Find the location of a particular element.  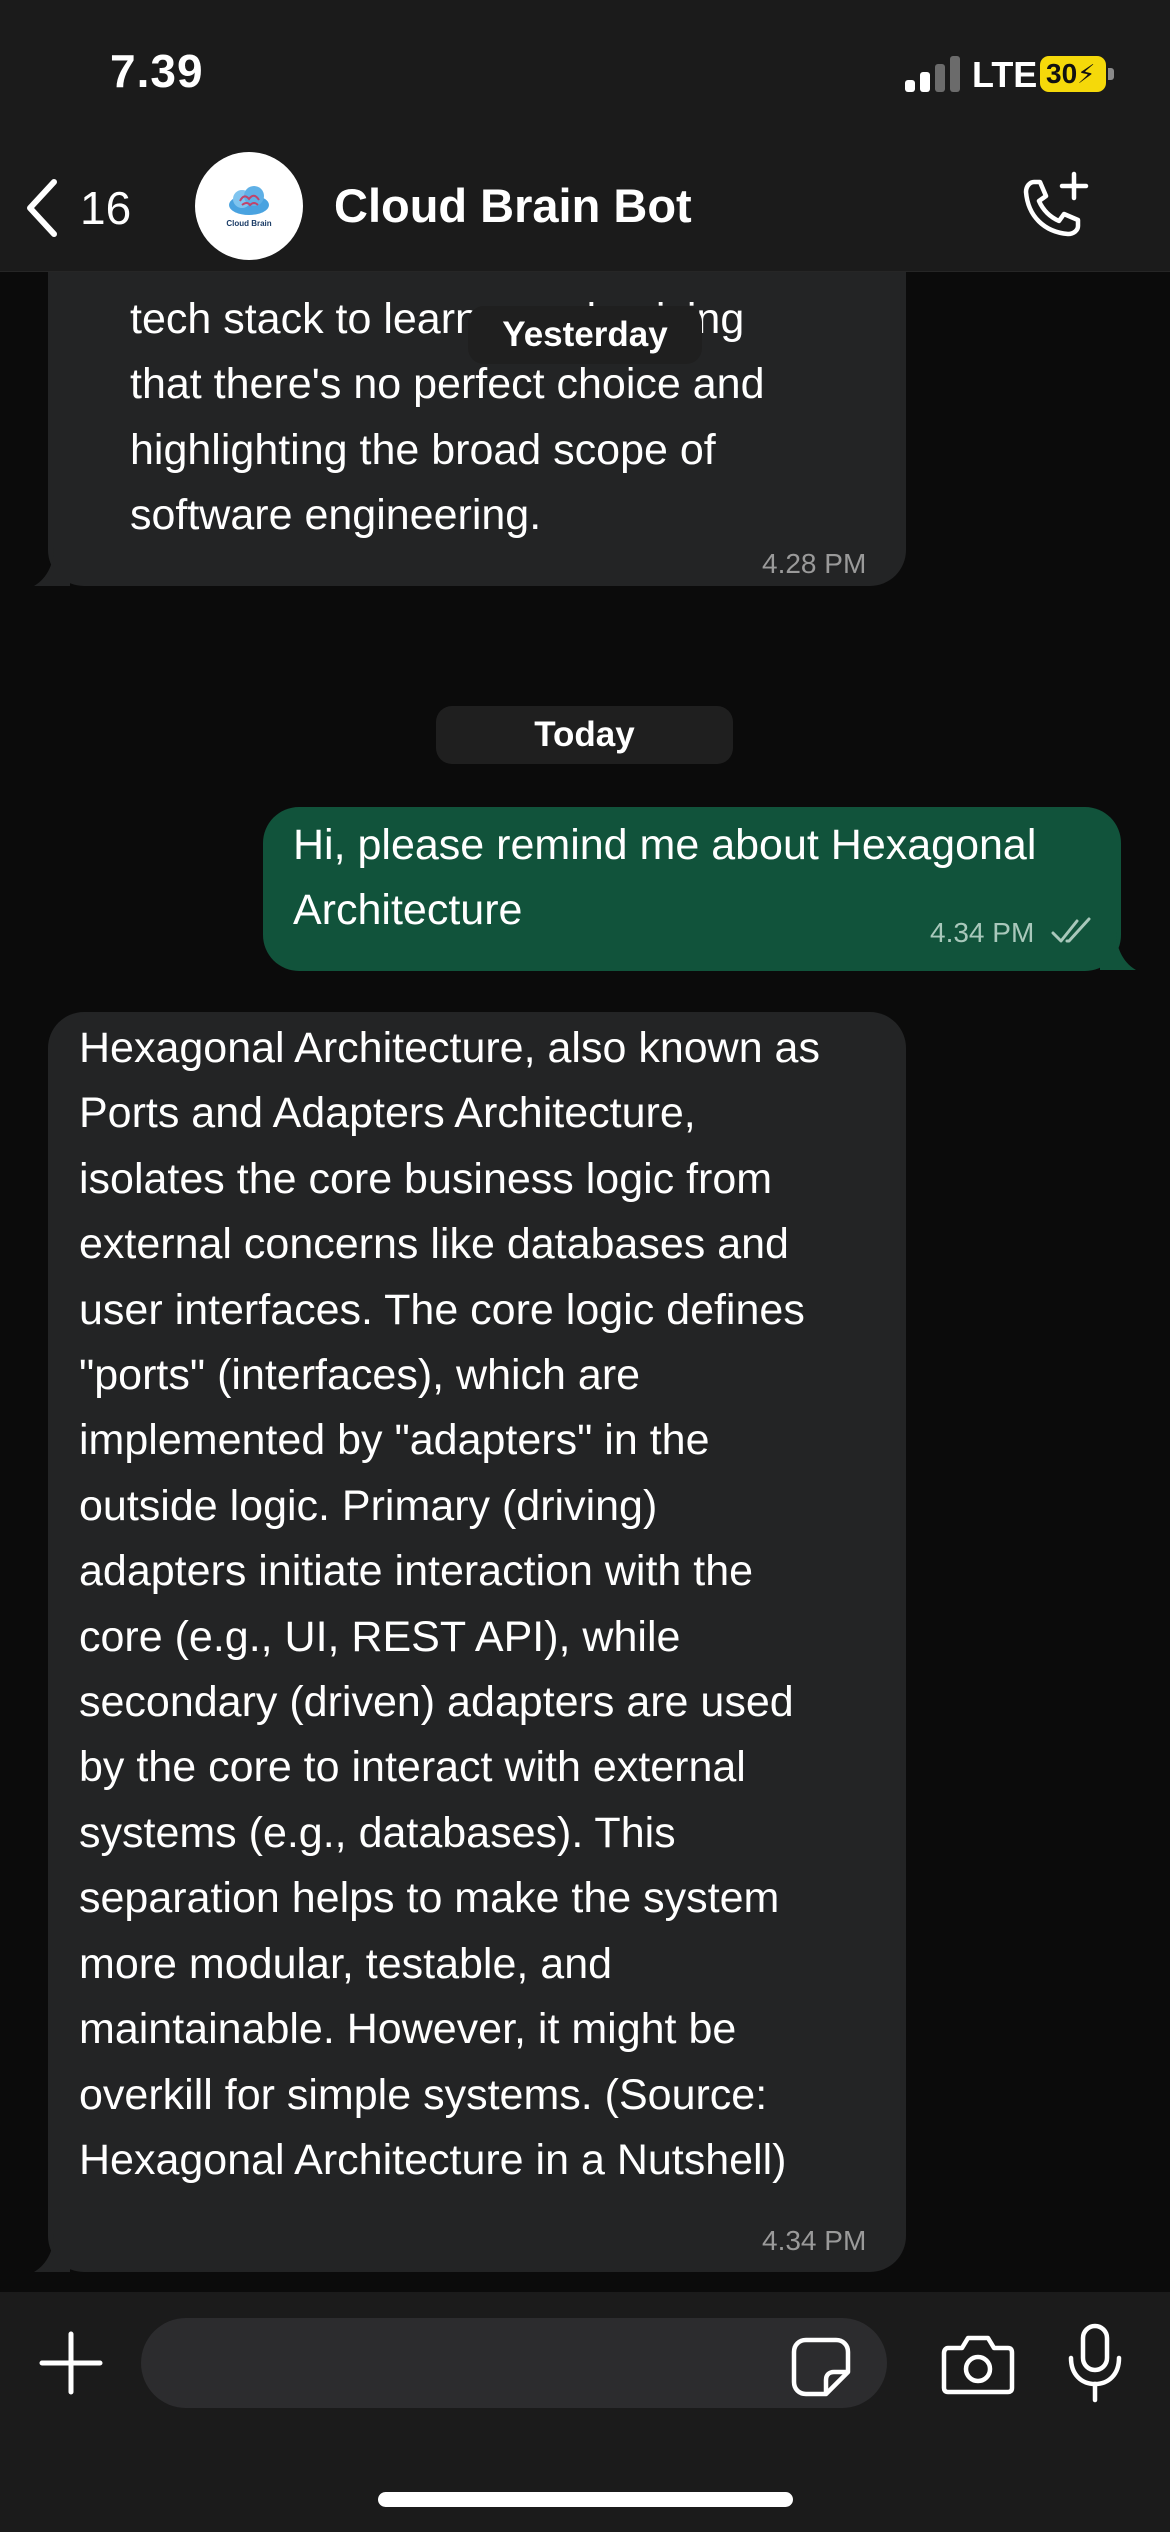

avatar: Cloud Brain is located at coordinates (249, 206).